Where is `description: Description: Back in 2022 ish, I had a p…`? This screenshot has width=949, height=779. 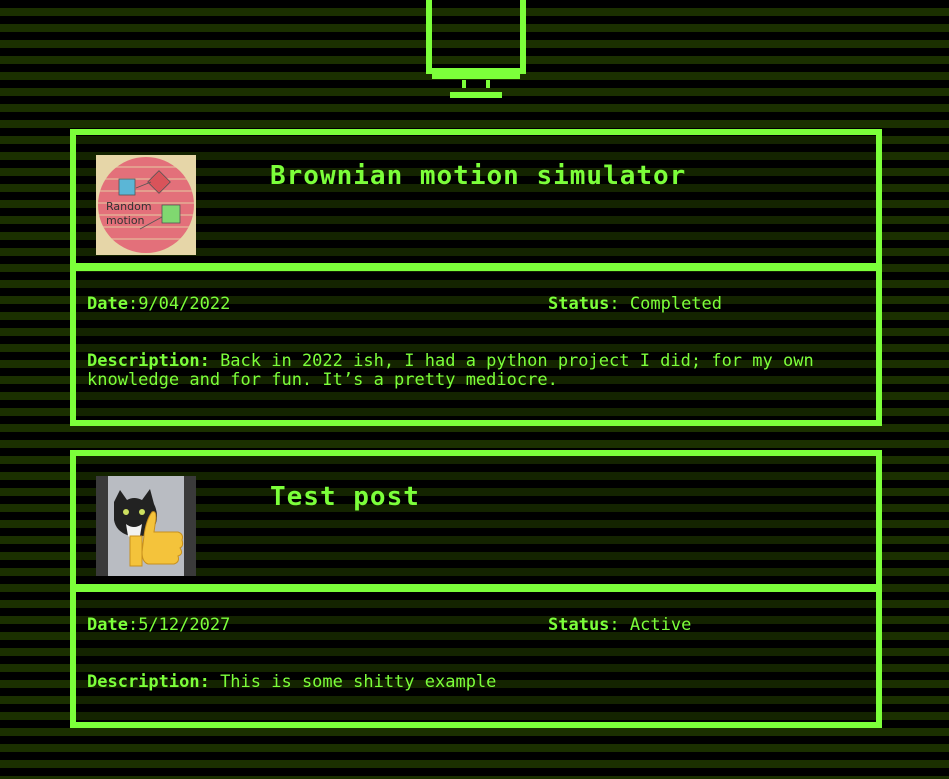 description: Description: Back in 2022 ish, I had a p… is located at coordinates (476, 371).